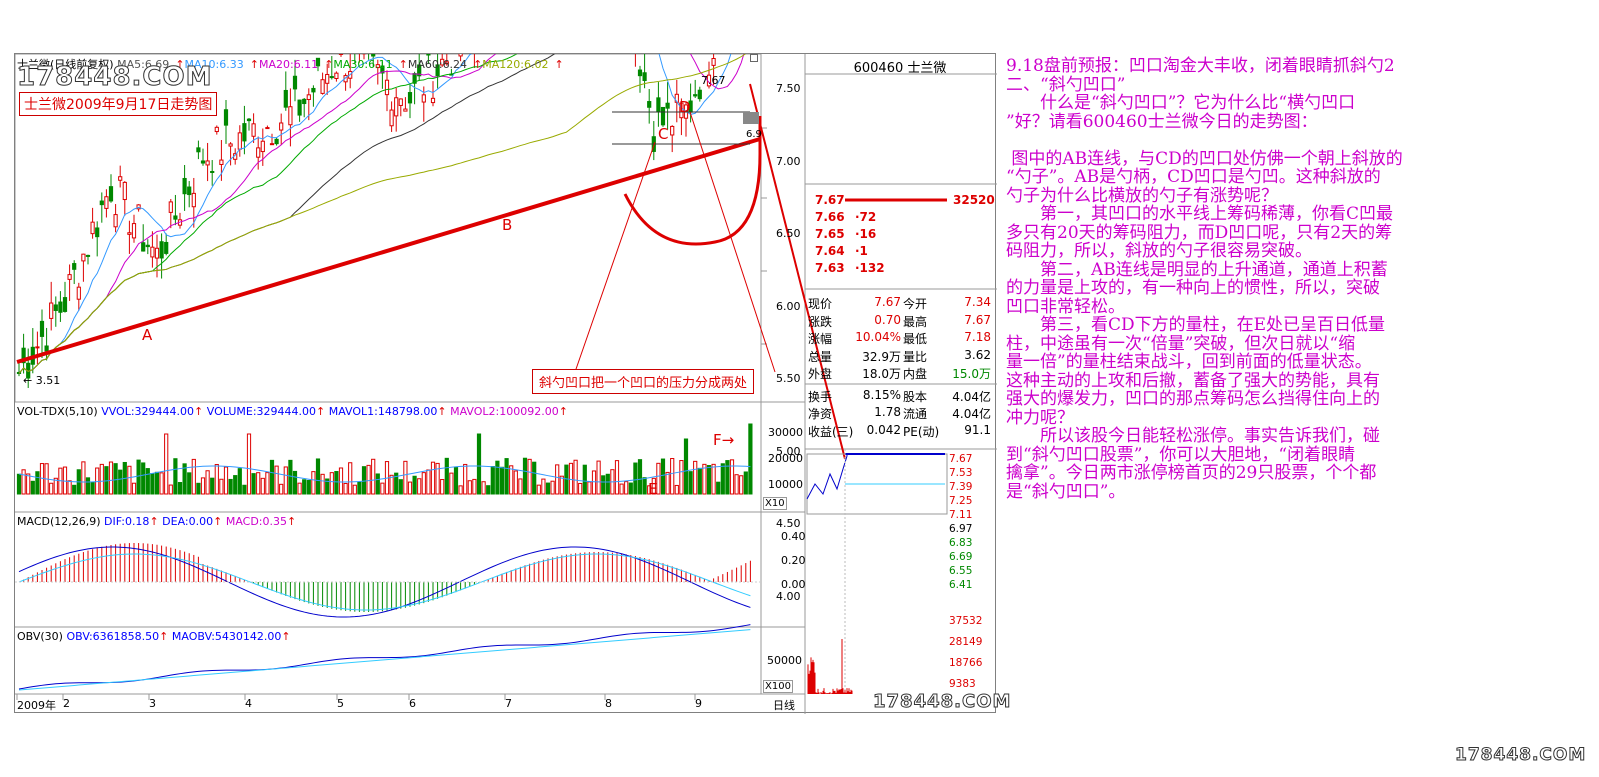 The width and height of the screenshot is (1599, 777). Describe the element at coordinates (1301, 140) in the screenshot. I see `article-line` at that location.